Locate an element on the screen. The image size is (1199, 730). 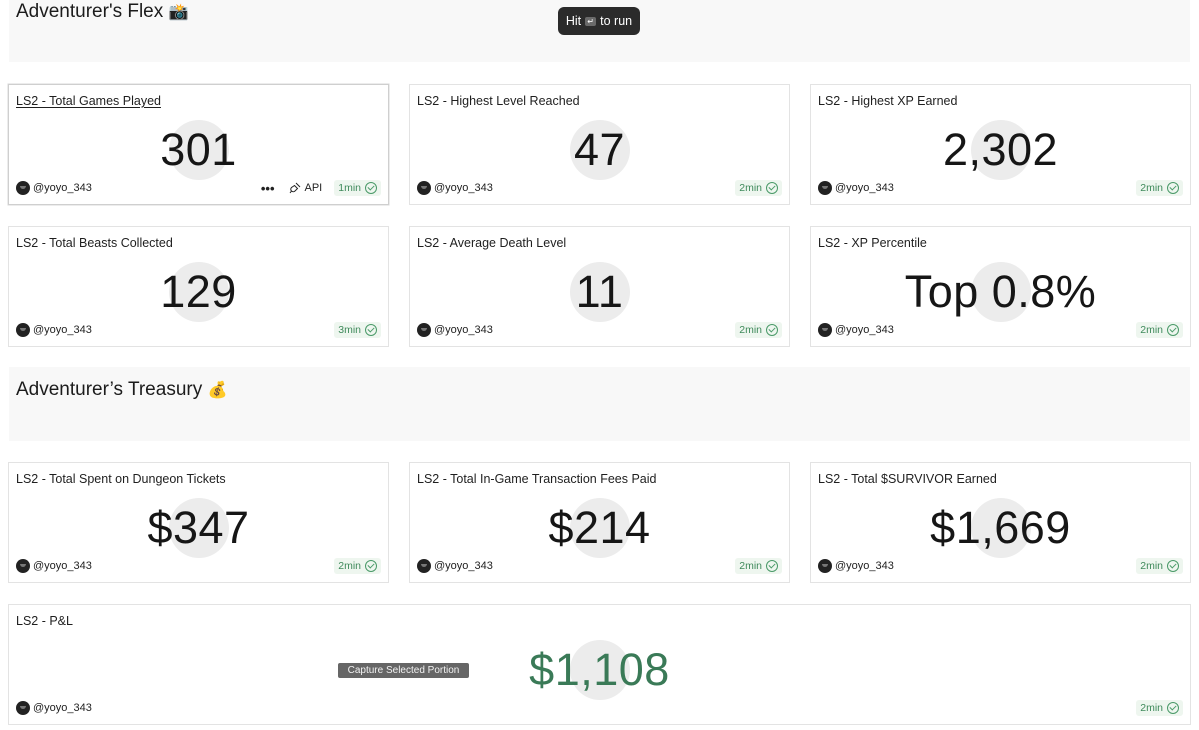
section-title: Adventurer's Flex 📸 is located at coordinates (102, 12).